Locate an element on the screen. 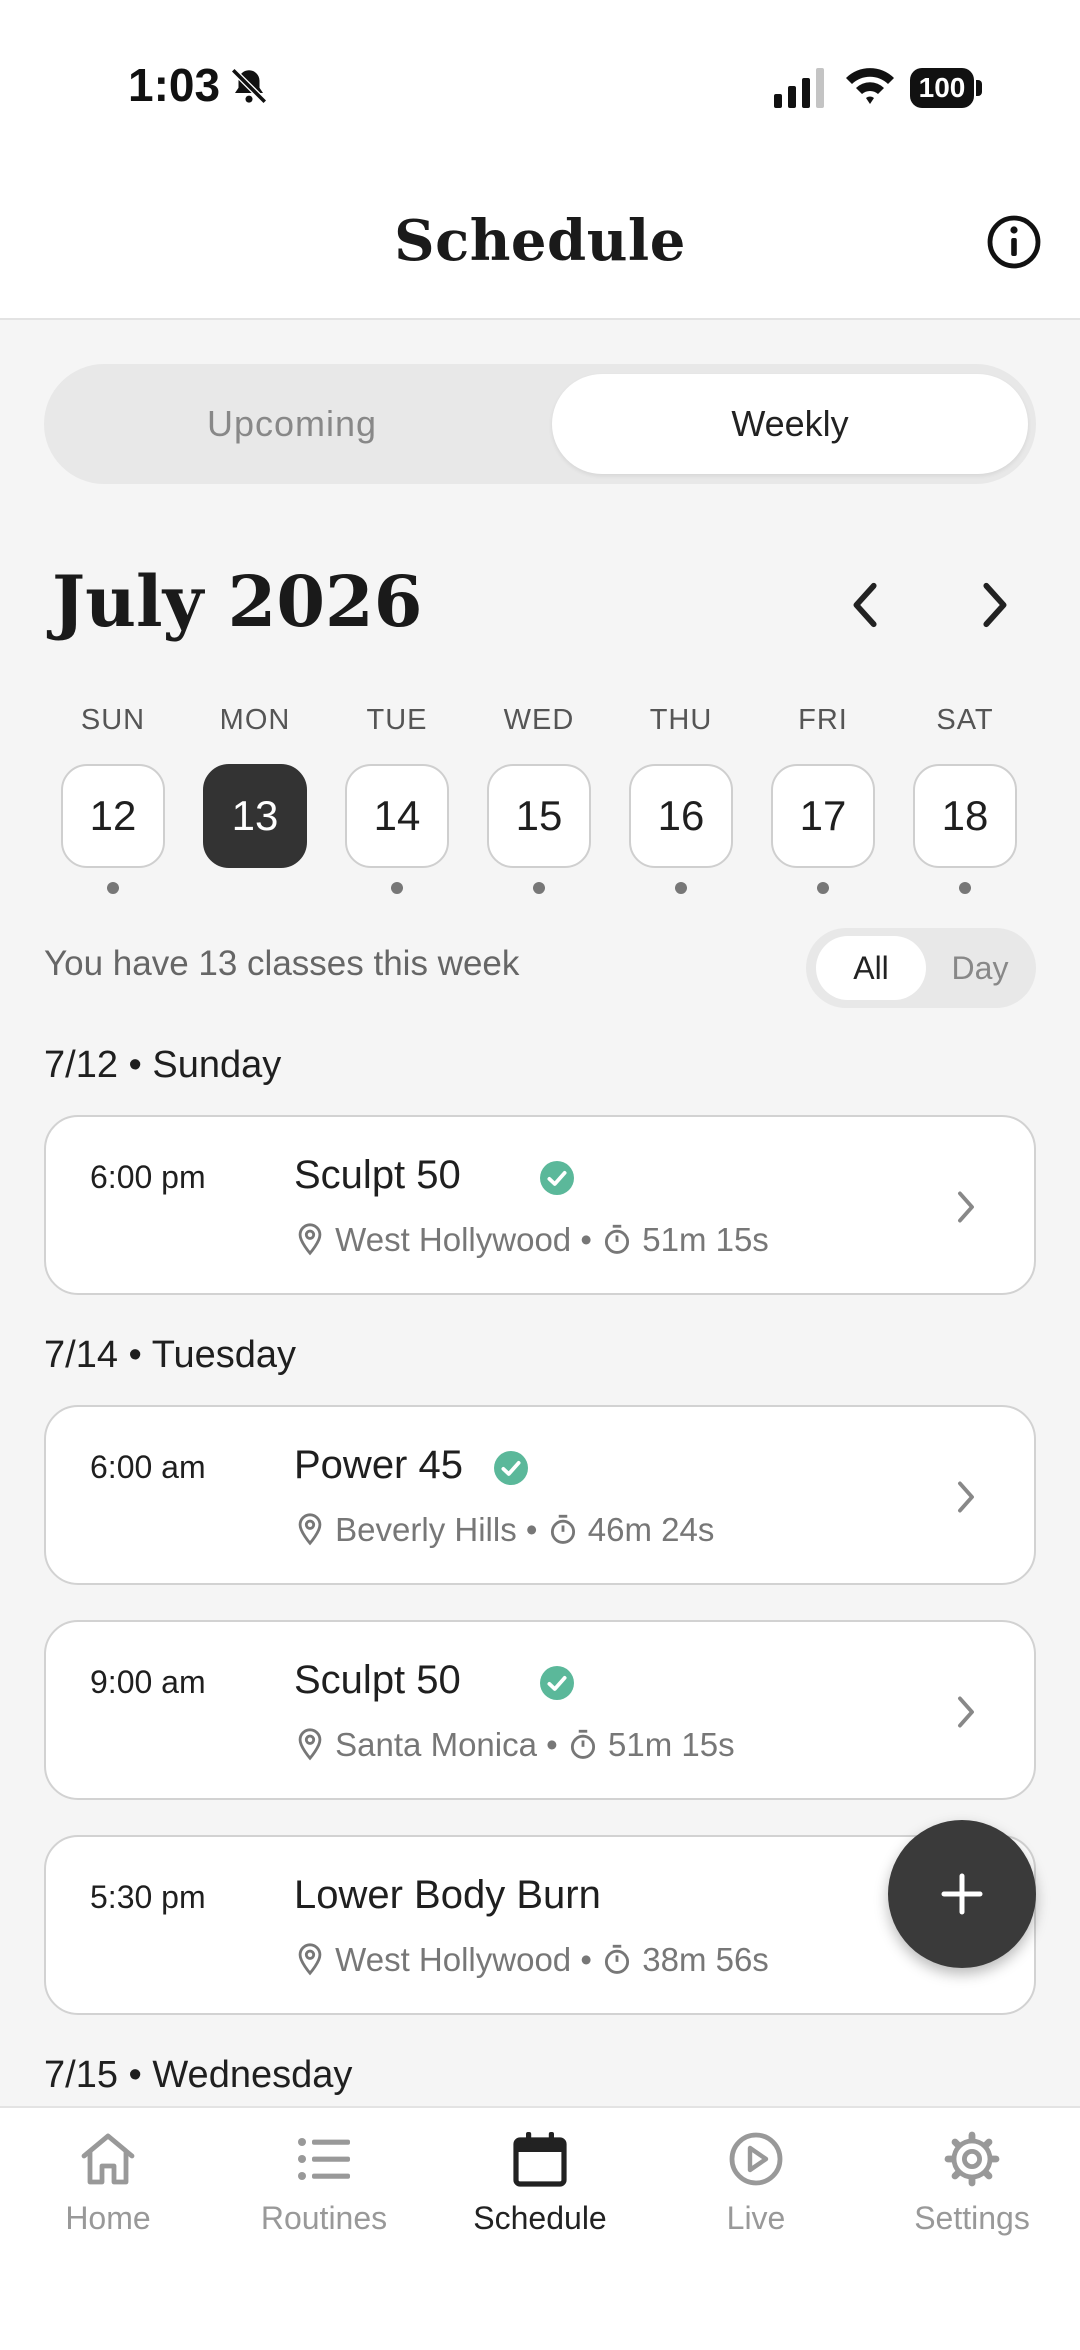  class-time: 6:00 am is located at coordinates (148, 1467).